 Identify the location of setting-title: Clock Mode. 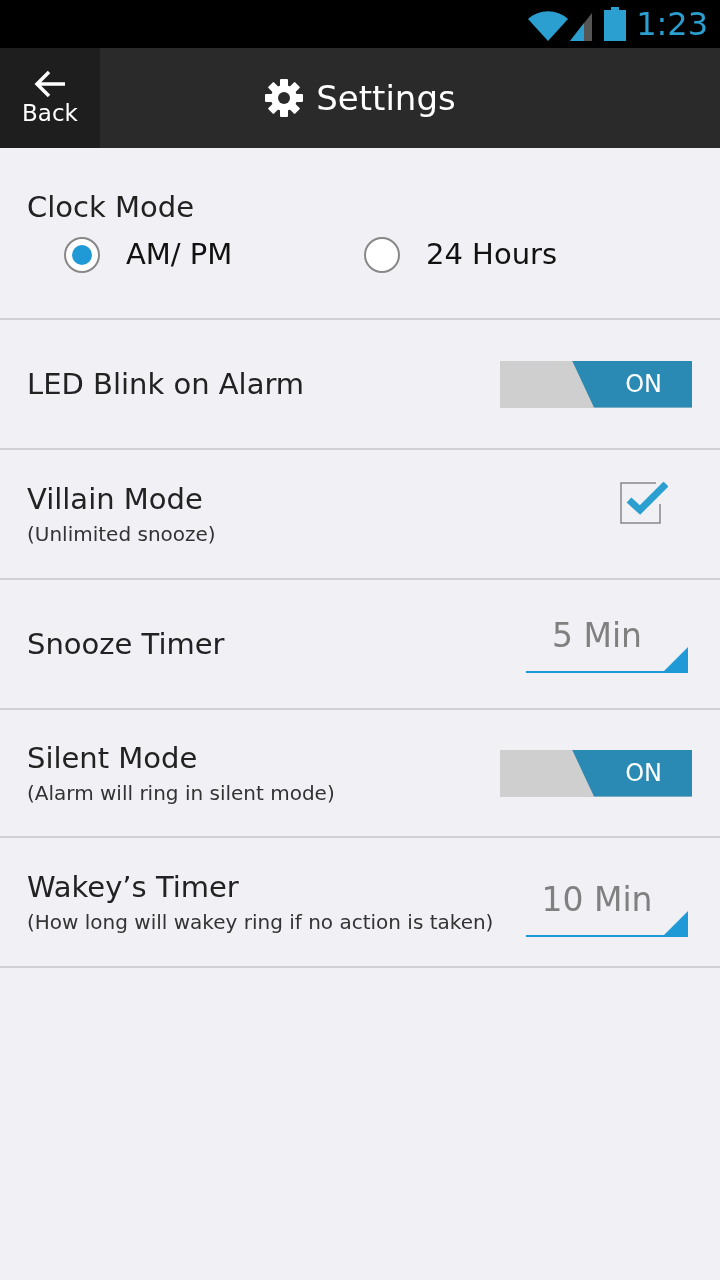
(111, 207).